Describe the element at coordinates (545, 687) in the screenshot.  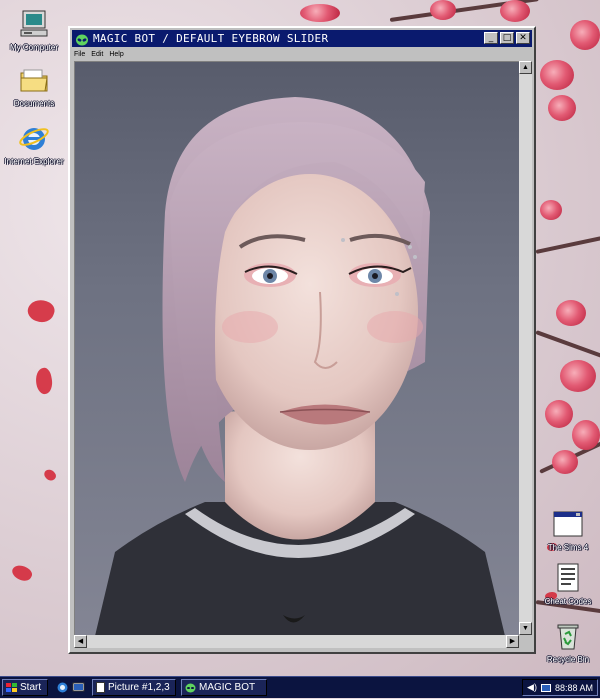
I see `monitor-icon` at that location.